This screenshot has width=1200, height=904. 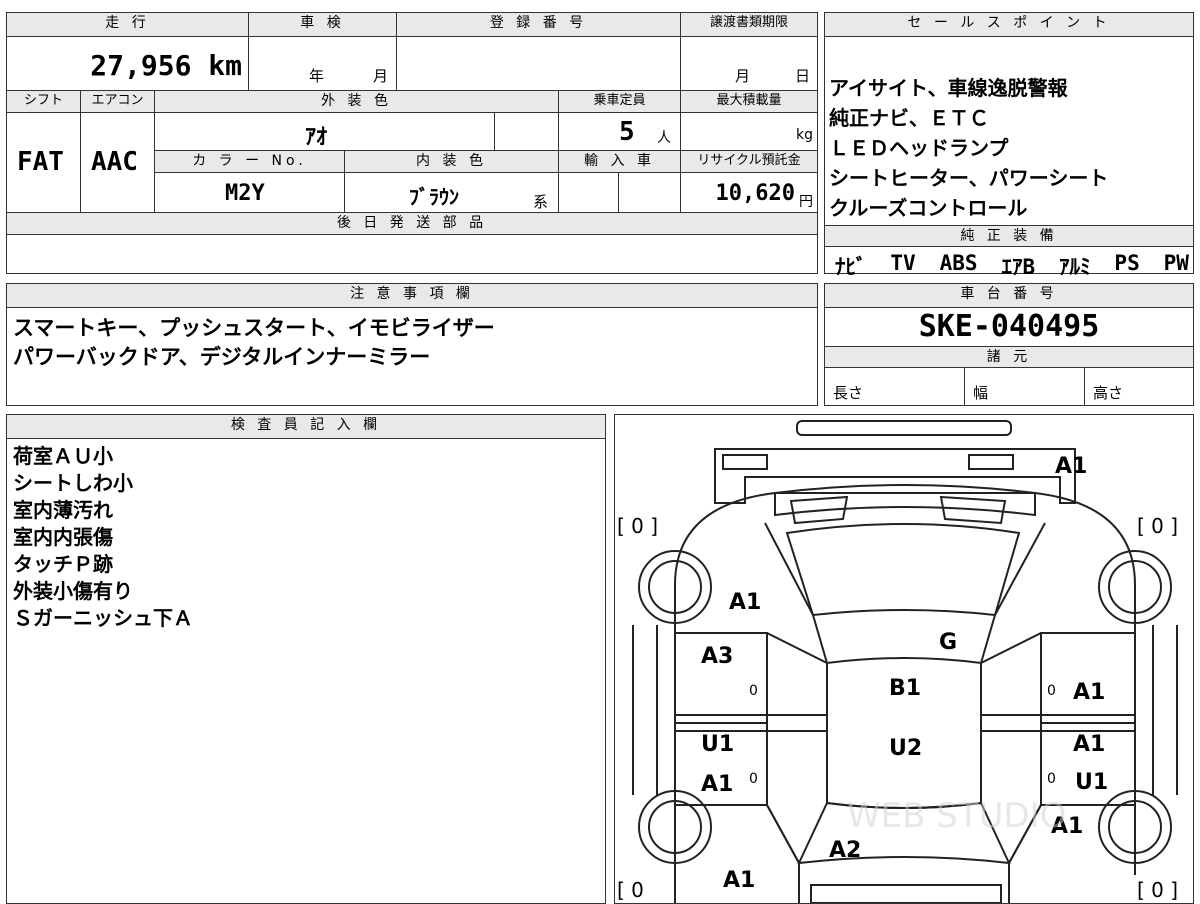 I want to click on right-front-door, so click(x=1088, y=678).